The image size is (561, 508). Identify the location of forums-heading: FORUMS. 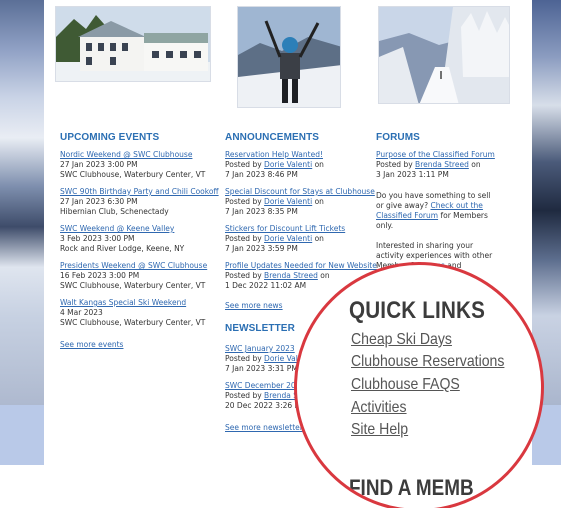
(398, 137).